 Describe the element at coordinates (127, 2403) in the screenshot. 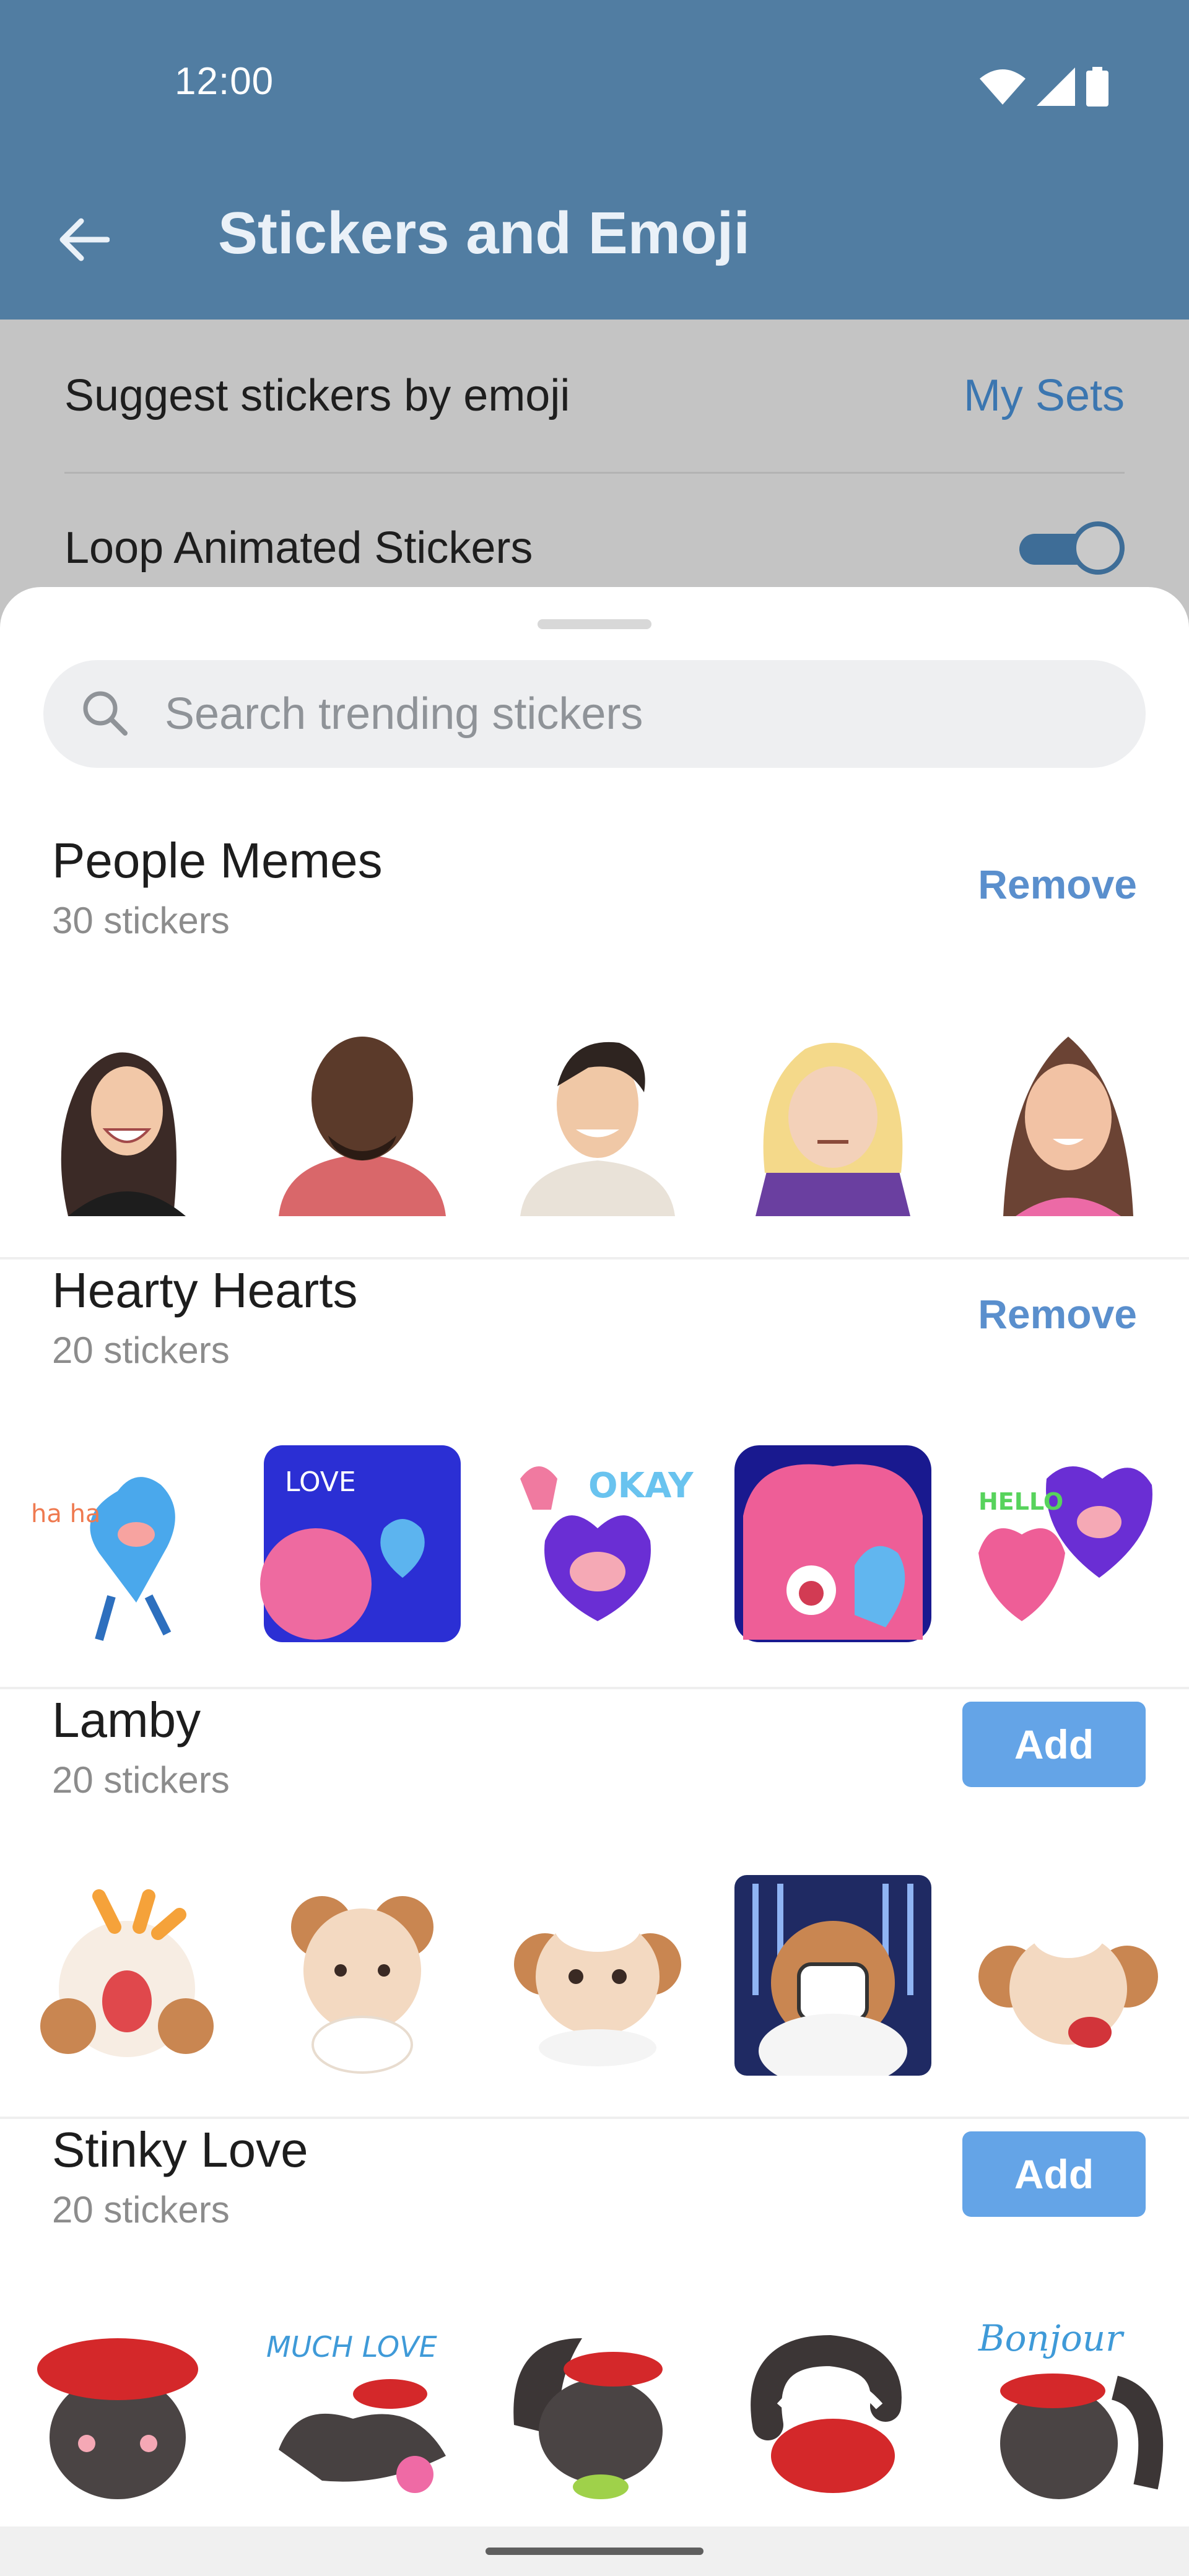

I see `skunk-beret-sticker` at that location.